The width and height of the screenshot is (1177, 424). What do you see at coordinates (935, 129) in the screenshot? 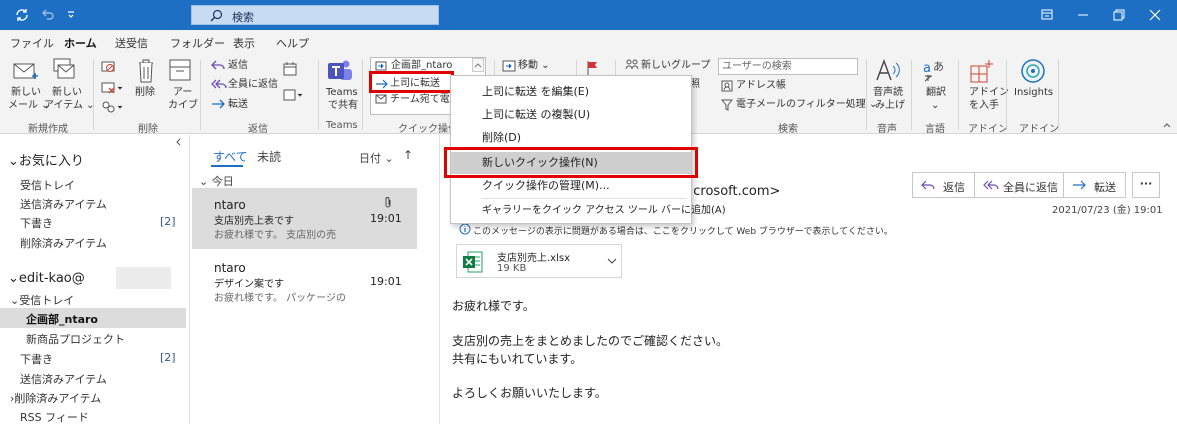
I see `group-language-label: 言語` at bounding box center [935, 129].